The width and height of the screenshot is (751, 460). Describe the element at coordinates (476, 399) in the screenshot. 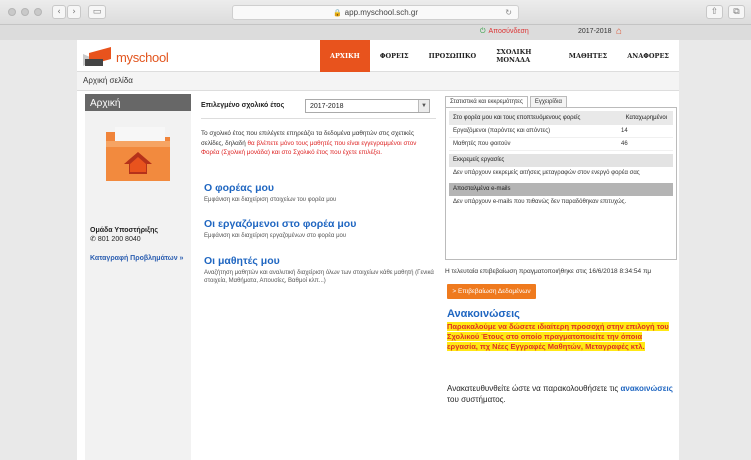

I see `redirect-text-end: του συστήματος.` at that location.